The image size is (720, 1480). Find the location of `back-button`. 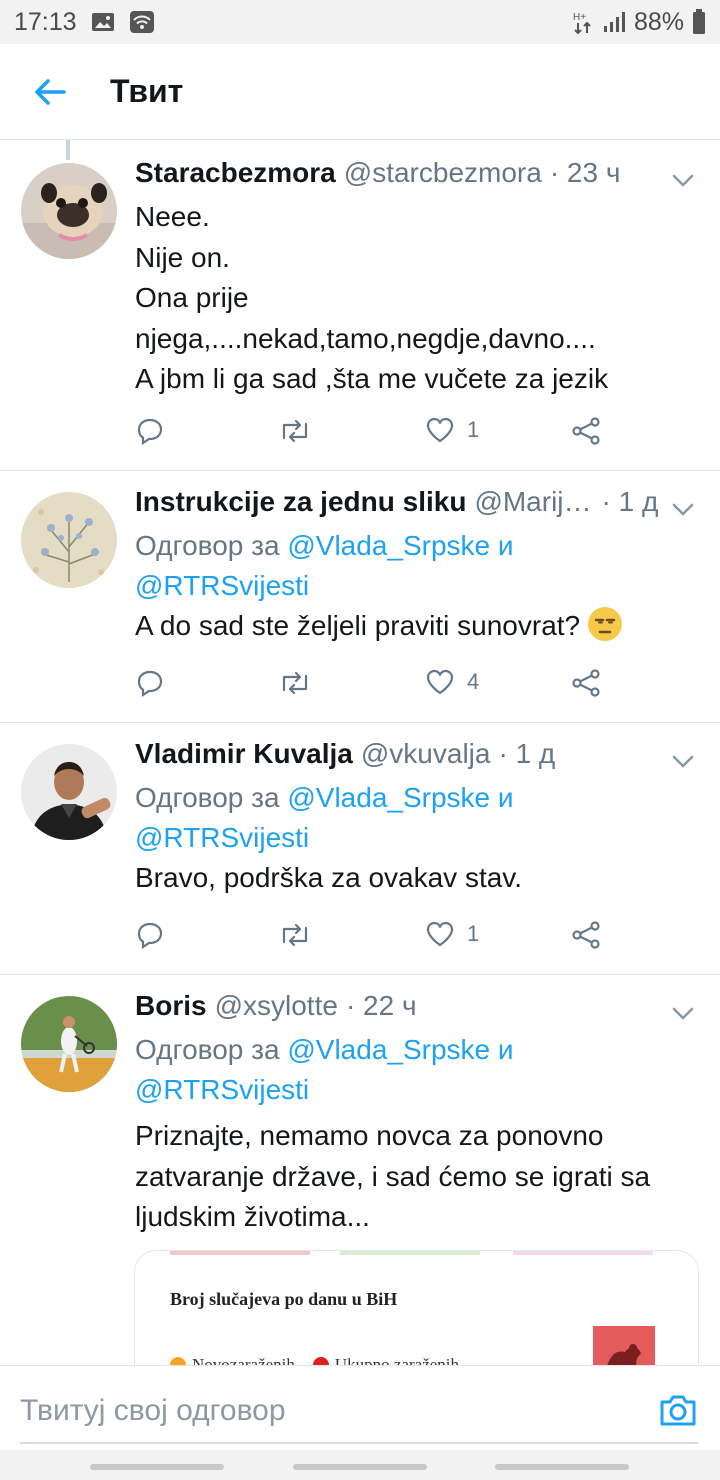

back-button is located at coordinates (50, 92).